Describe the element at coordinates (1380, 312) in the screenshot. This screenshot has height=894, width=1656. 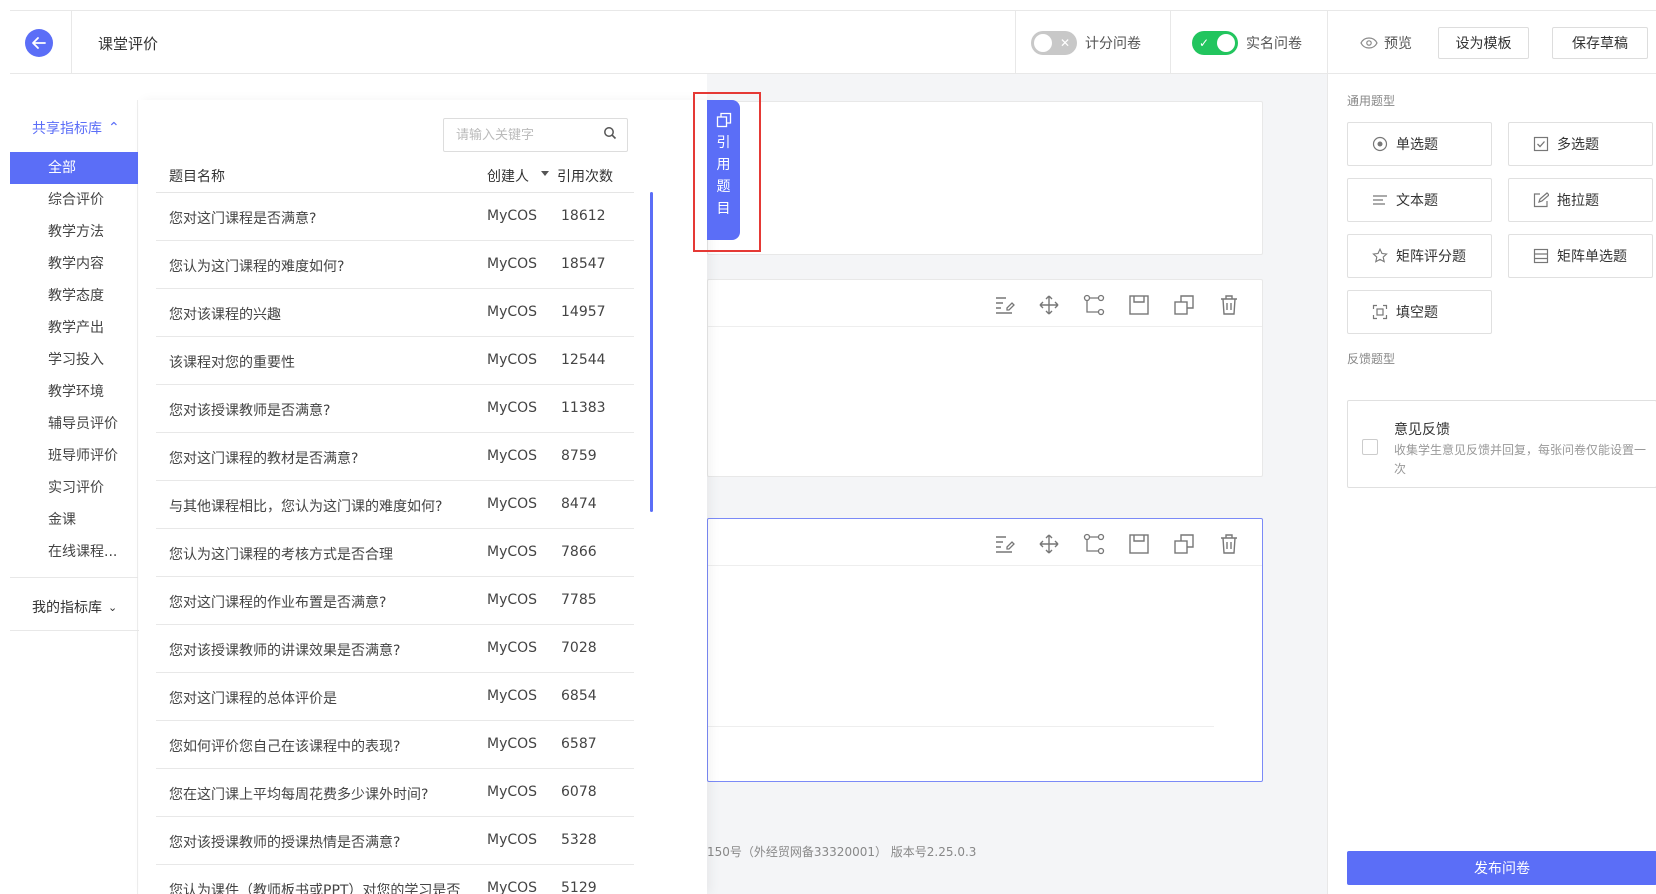
I see `fill-blank-icon` at that location.